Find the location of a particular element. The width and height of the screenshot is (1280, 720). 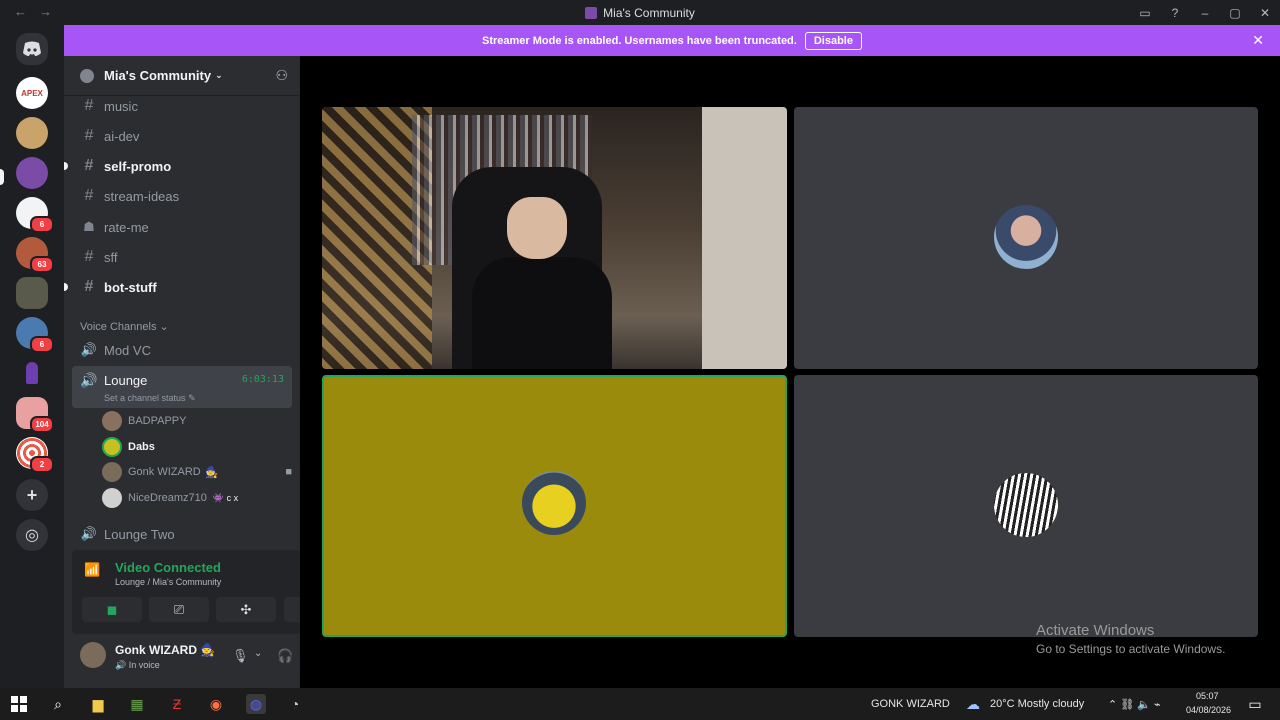

voice-channels-header: Voice Channels ⌄ is located at coordinates (124, 326).